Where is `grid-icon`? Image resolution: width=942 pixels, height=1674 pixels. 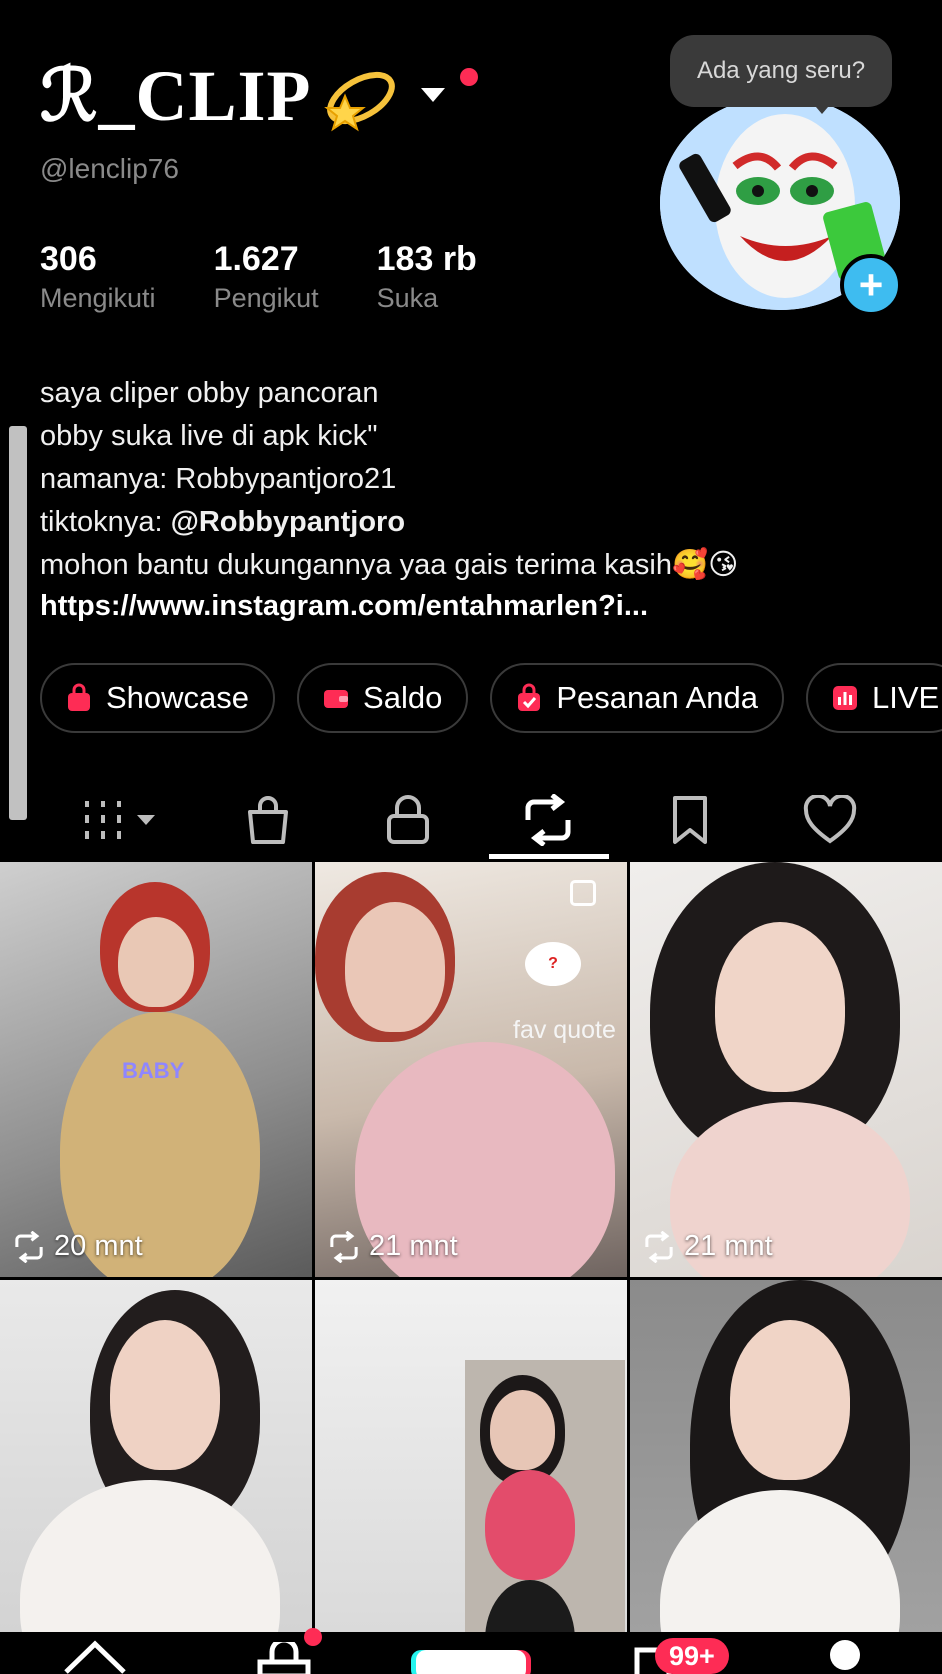 grid-icon is located at coordinates (120, 820).